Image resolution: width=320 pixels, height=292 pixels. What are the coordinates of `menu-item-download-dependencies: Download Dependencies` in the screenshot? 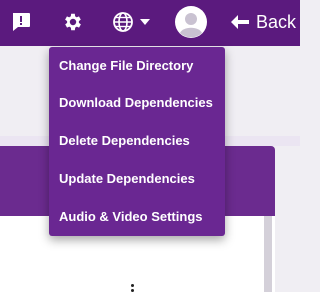 It's located at (137, 102).